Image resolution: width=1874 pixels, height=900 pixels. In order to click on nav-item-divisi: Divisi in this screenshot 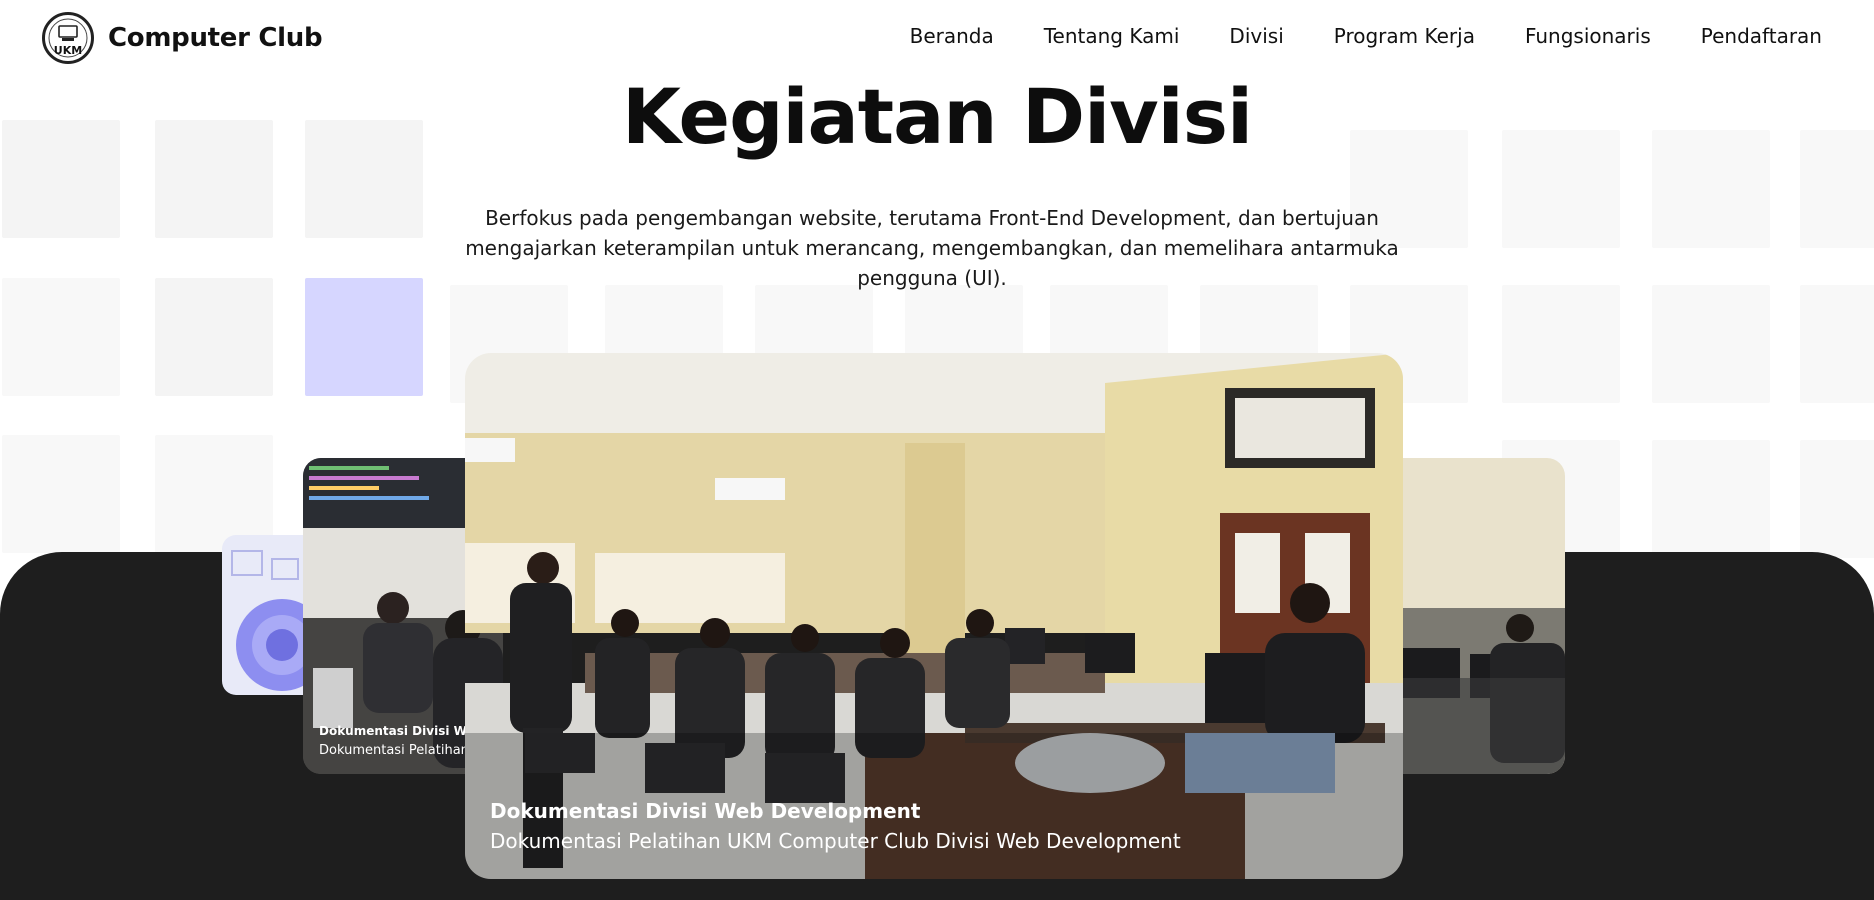, I will do `click(1256, 36)`.